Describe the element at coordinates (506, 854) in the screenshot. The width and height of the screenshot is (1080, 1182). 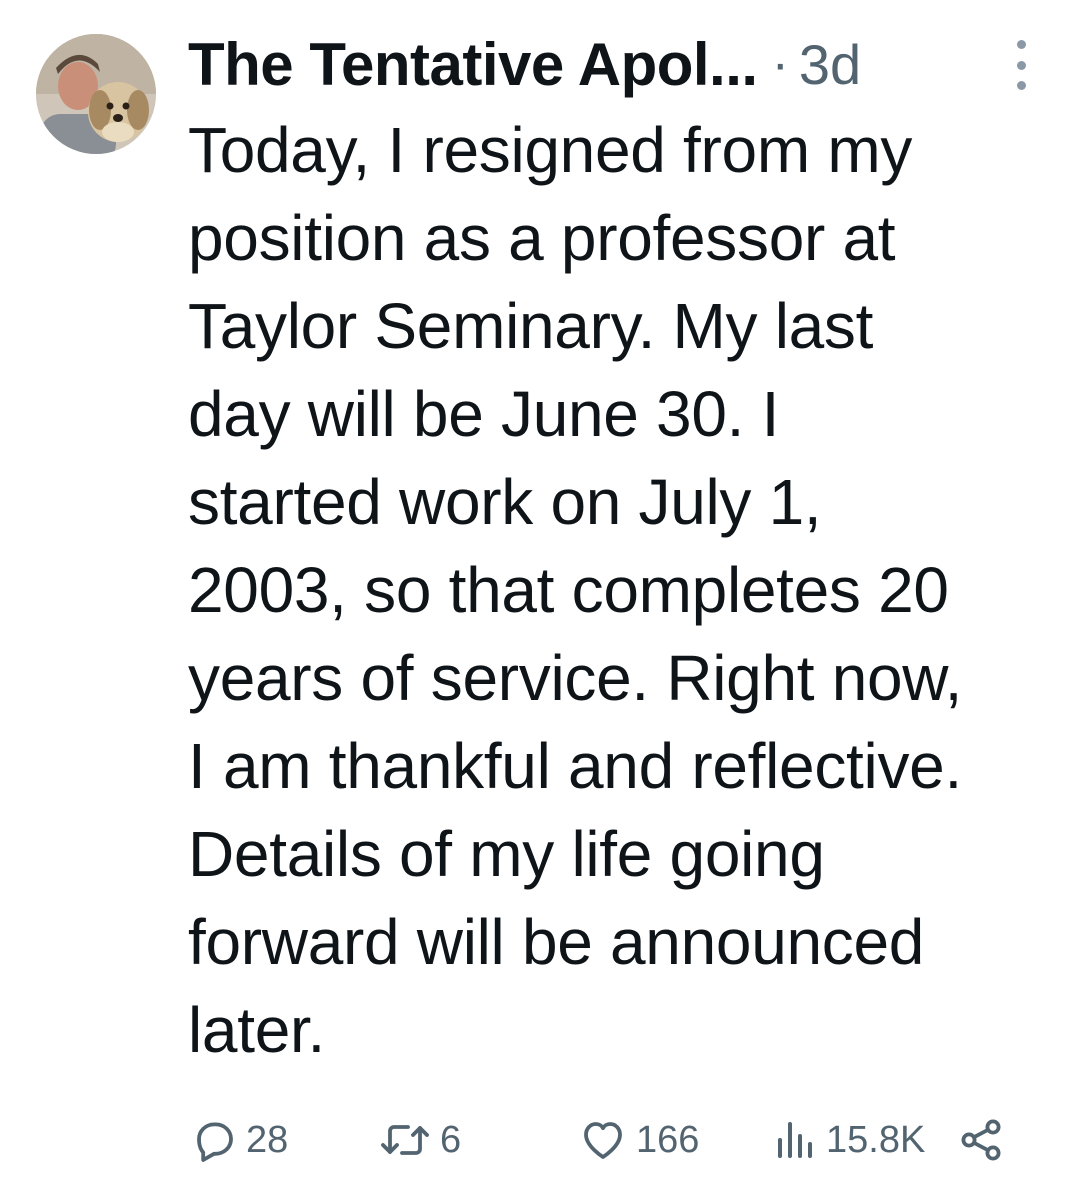
I see `tweet-text-line: Details of my life going` at that location.